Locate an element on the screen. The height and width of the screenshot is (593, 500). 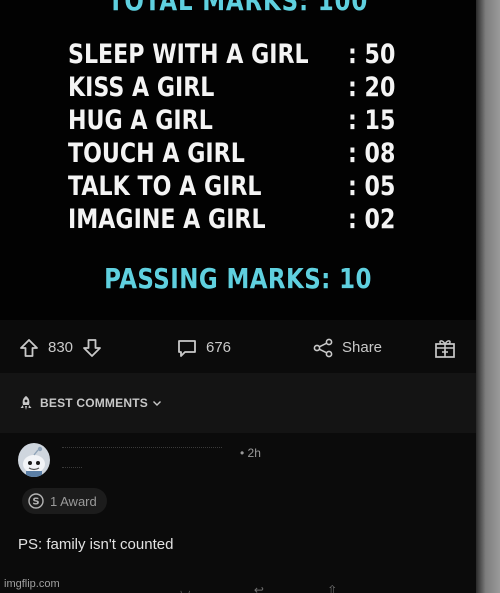
gift-box-icon is located at coordinates (445, 349).